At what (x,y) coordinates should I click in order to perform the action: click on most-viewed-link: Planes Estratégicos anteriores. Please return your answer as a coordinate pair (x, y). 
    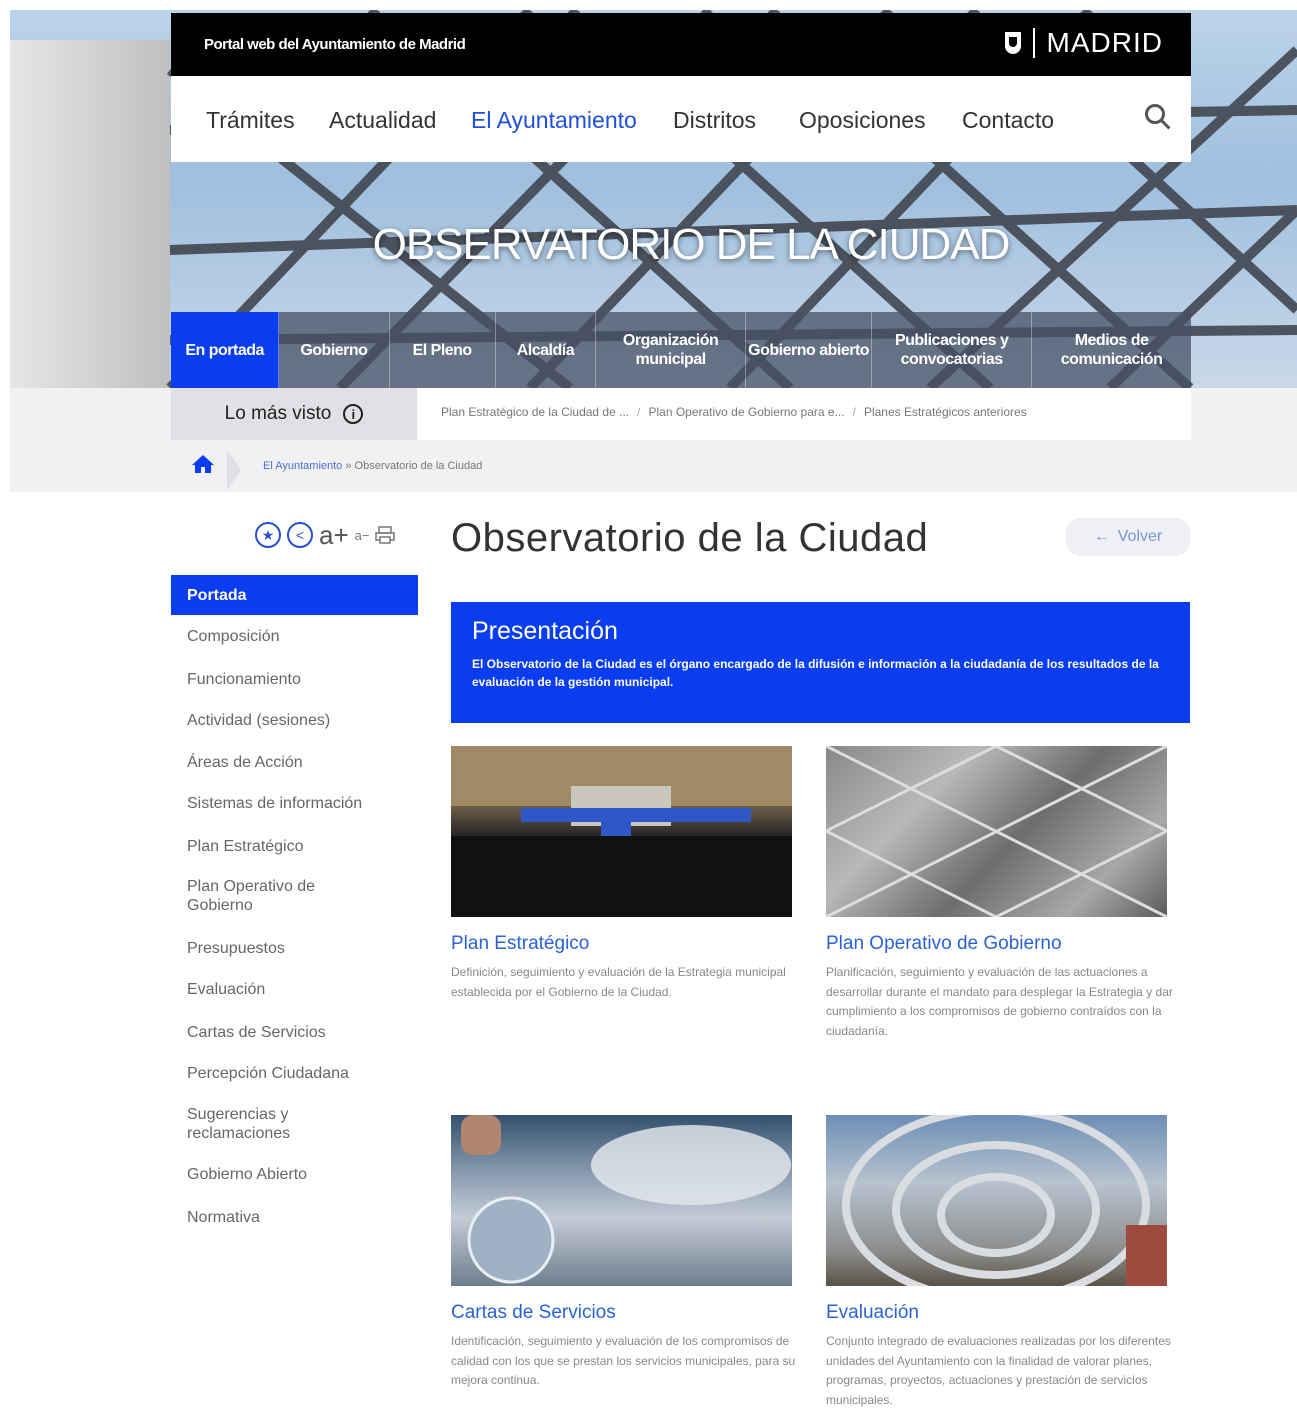
    Looking at the image, I should click on (945, 412).